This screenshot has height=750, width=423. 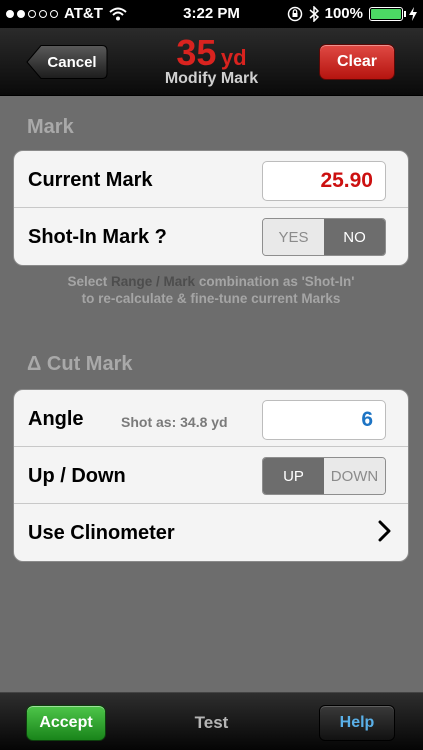 I want to click on mark-section-header: Mark, so click(x=50, y=127).